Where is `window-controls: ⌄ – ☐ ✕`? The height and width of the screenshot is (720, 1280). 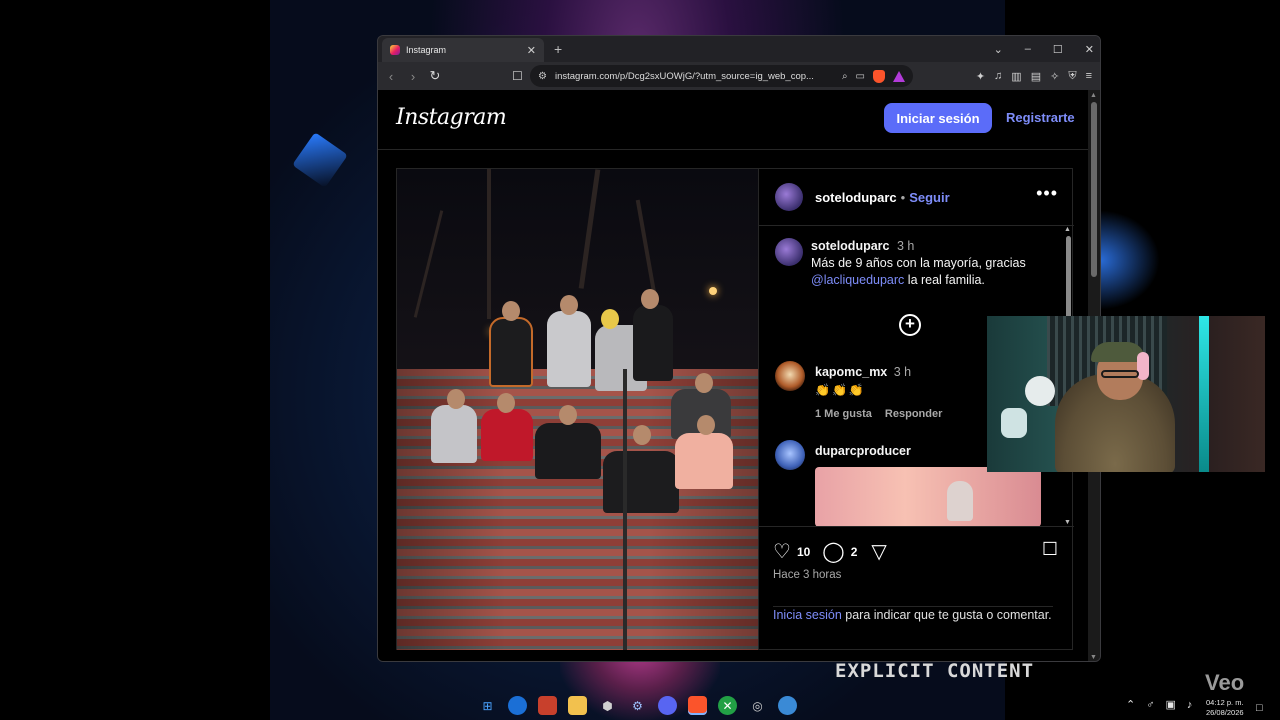 window-controls: ⌄ – ☐ ✕ is located at coordinates (1044, 49).